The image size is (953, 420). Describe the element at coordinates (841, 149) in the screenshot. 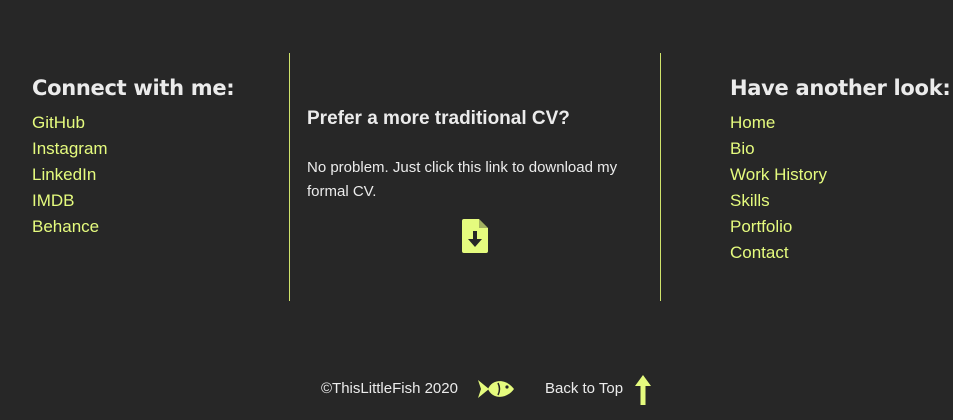

I see `nav-link-bio: Bio` at that location.